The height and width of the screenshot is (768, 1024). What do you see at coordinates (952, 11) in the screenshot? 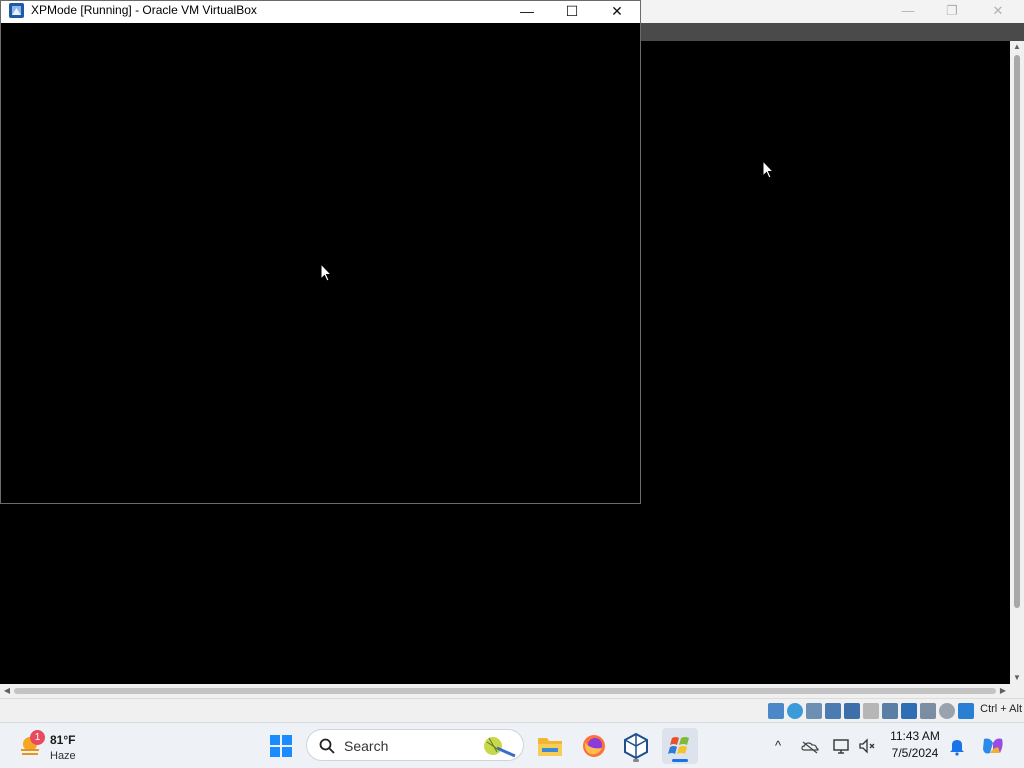
I see `background-restore-button: ❐` at bounding box center [952, 11].